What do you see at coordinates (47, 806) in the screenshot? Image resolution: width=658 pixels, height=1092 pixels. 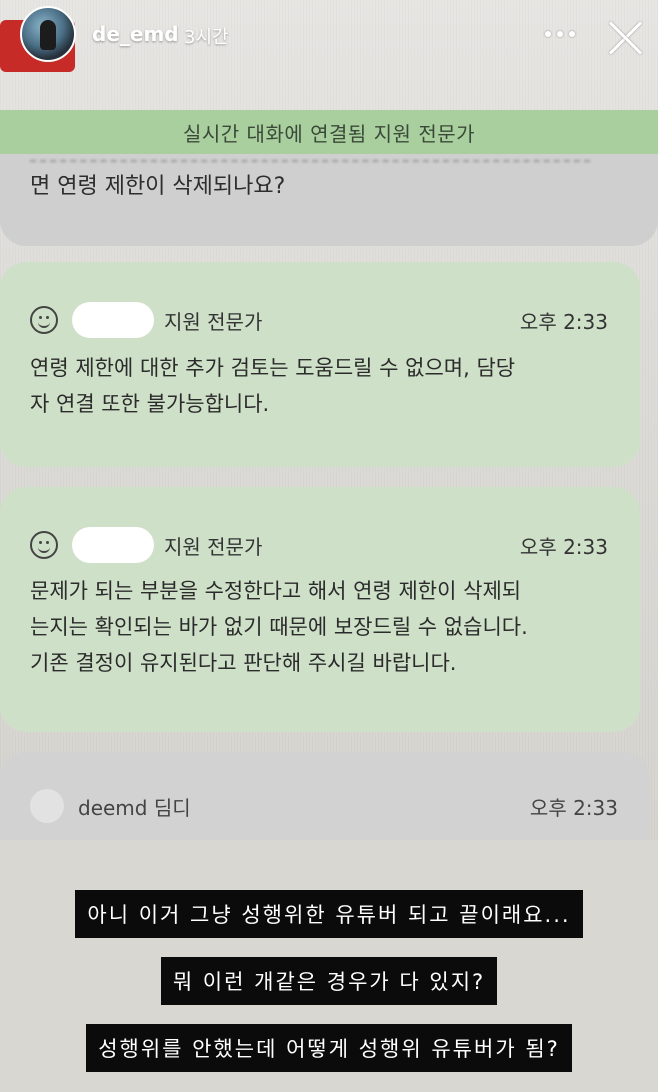 I see `user-avatar` at bounding box center [47, 806].